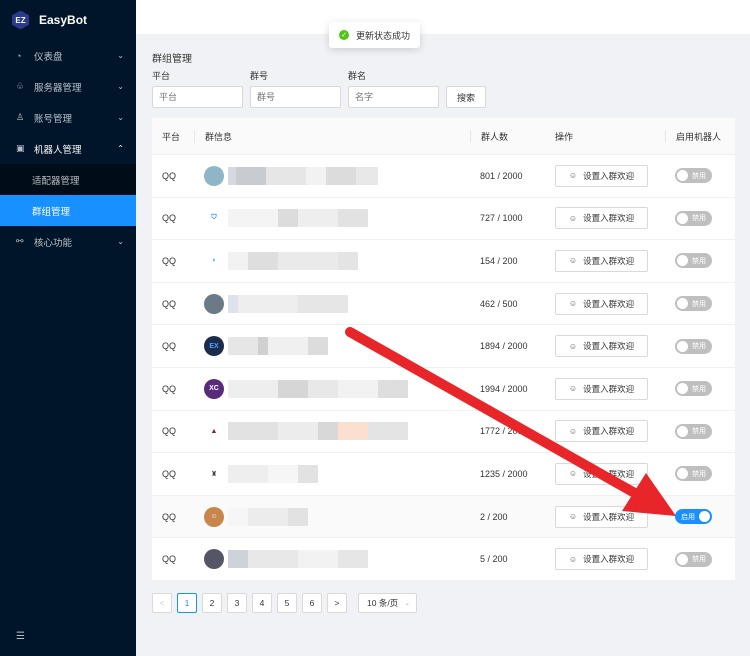 This screenshot has width=750, height=656. What do you see at coordinates (443, 89) in the screenshot?
I see `filter-bar: 平台 群号 群名 搜索` at bounding box center [443, 89].